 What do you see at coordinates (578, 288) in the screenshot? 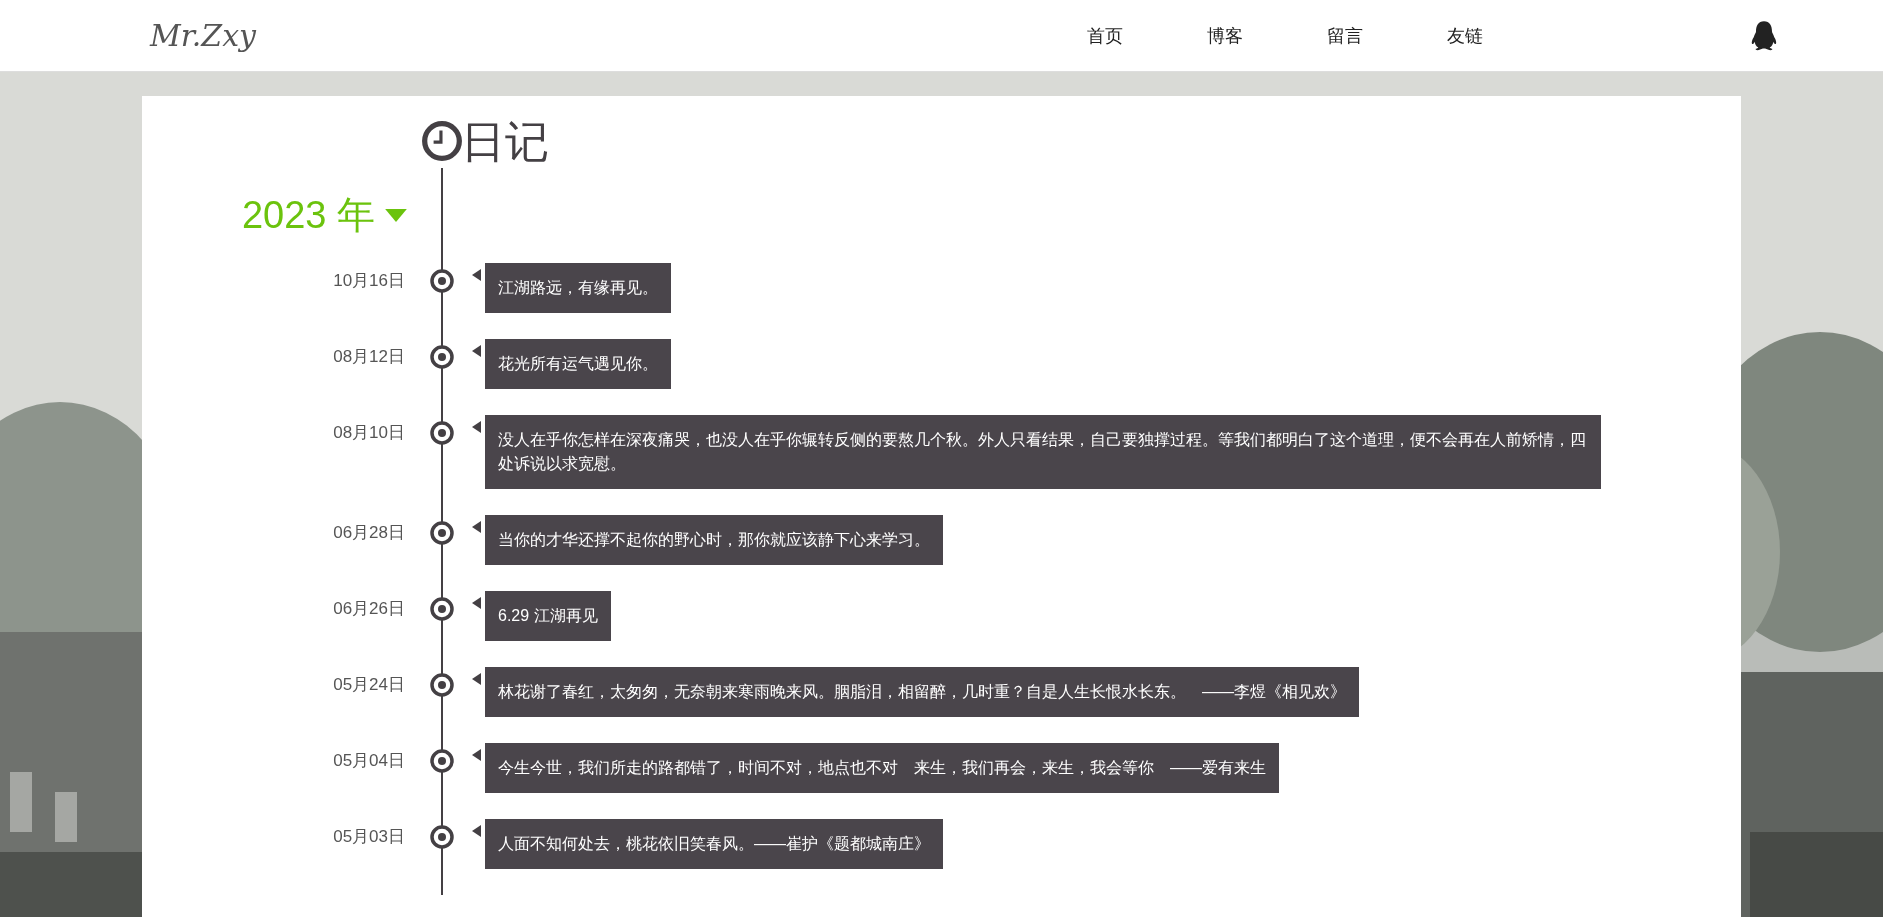
I see `entry-text: 江湖路远，有缘再见。` at bounding box center [578, 288].